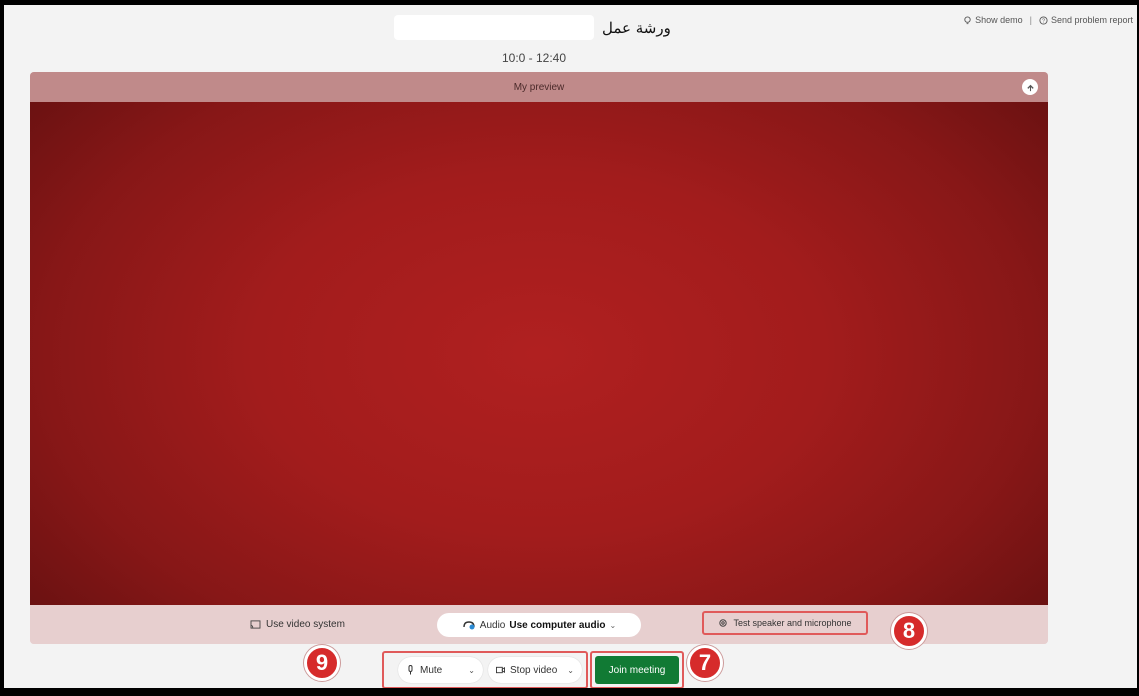  I want to click on collapse-preview-button, so click(1030, 87).